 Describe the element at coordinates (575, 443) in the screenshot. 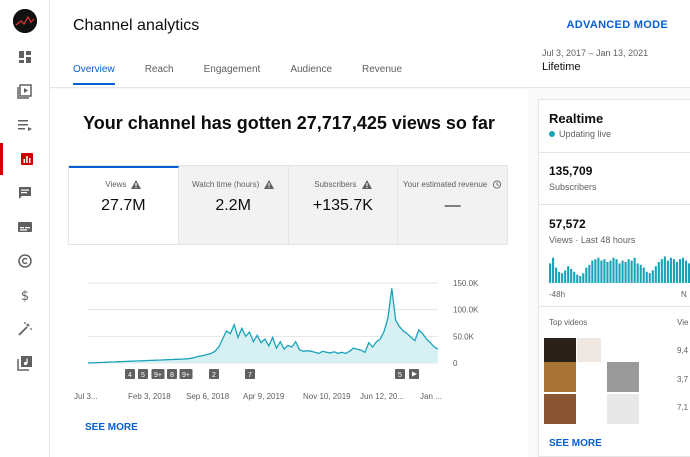

I see `realtime-see-more-button: SEE MORE` at that location.